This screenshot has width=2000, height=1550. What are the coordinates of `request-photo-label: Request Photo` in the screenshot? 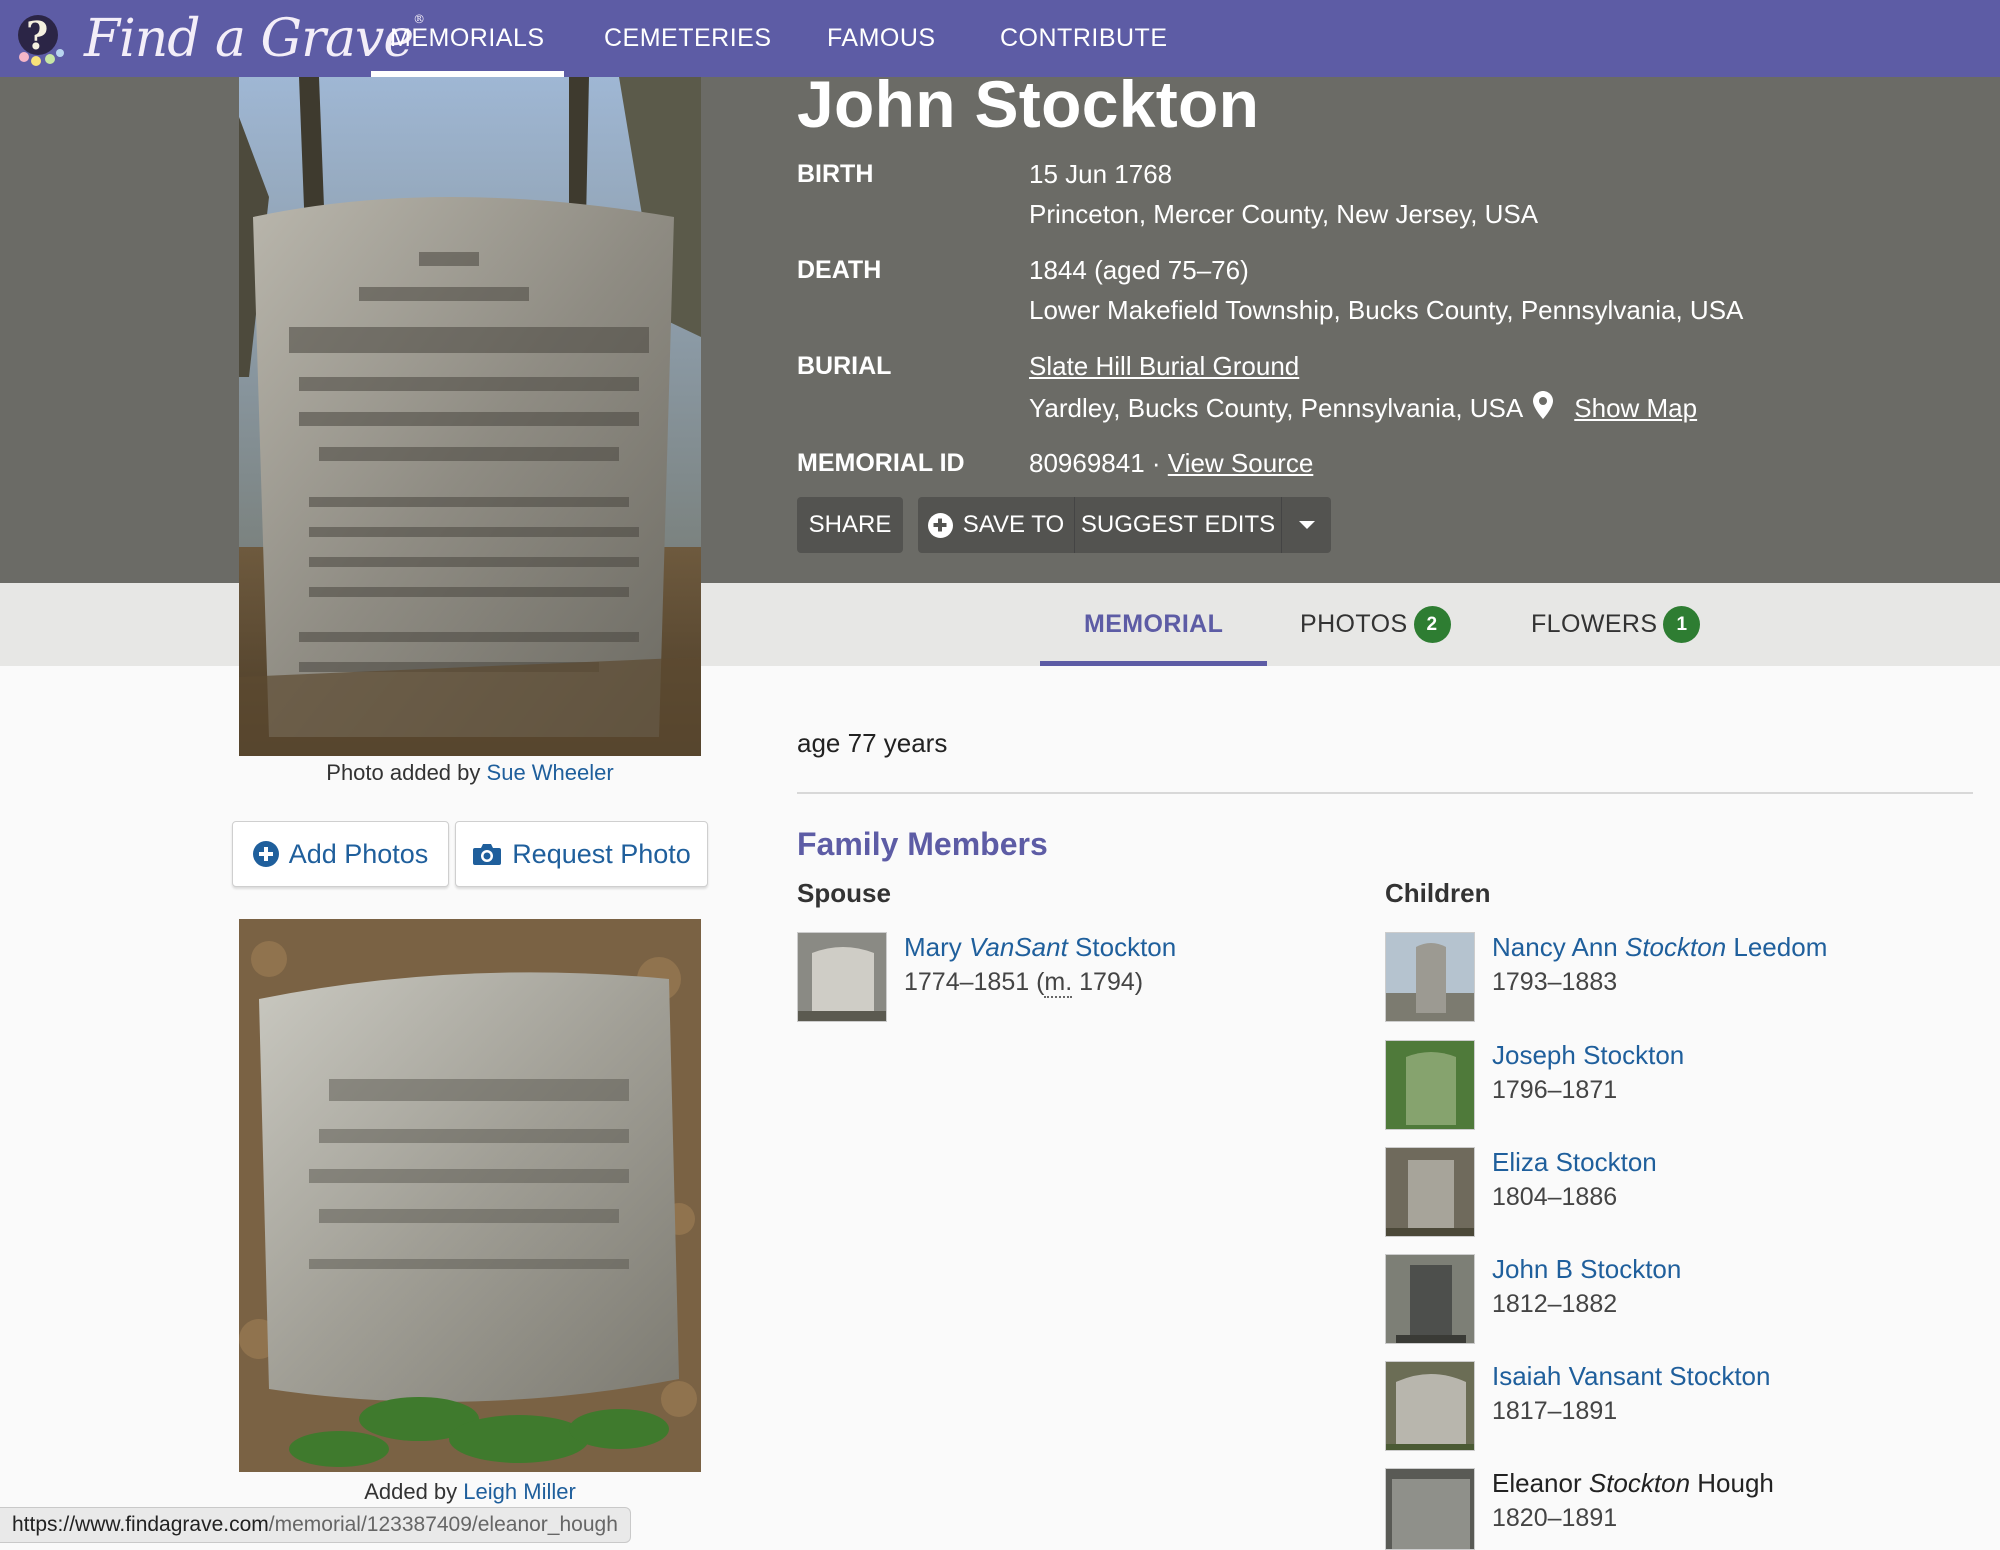 It's located at (601, 853).